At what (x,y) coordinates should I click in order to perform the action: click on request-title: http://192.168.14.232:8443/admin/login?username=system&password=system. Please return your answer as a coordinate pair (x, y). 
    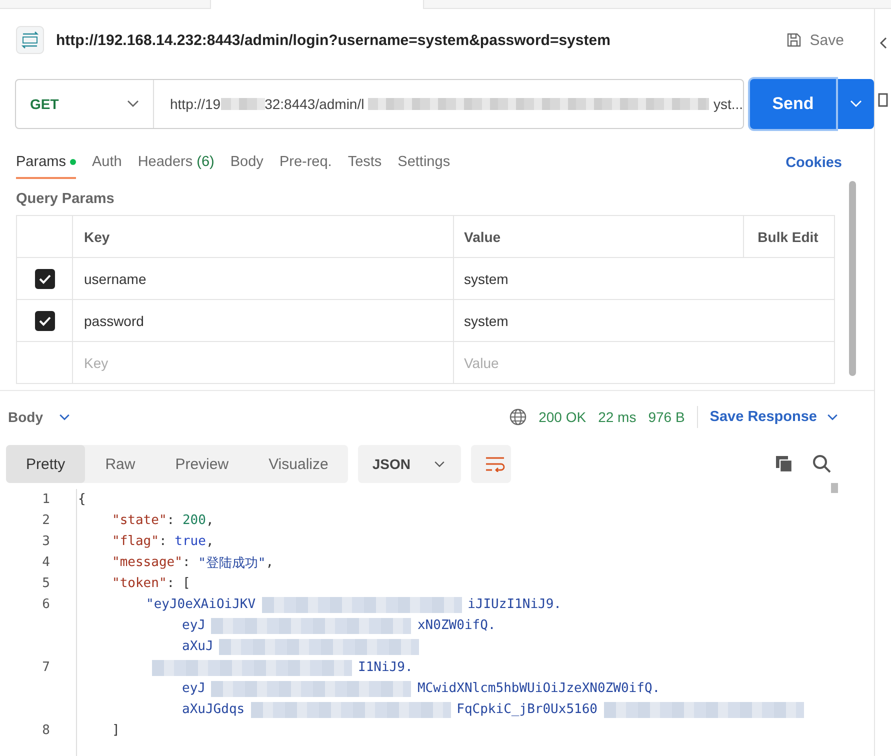
    Looking at the image, I should click on (333, 40).